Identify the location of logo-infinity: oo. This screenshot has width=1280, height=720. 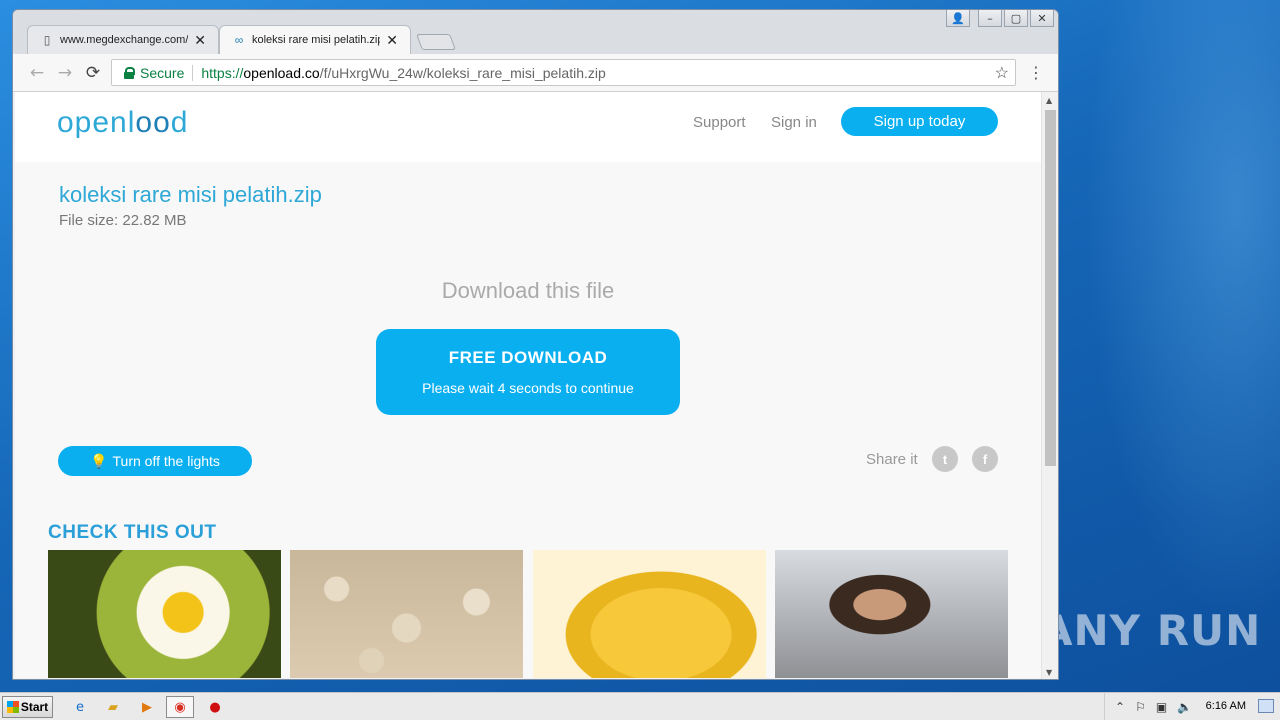
(153, 122).